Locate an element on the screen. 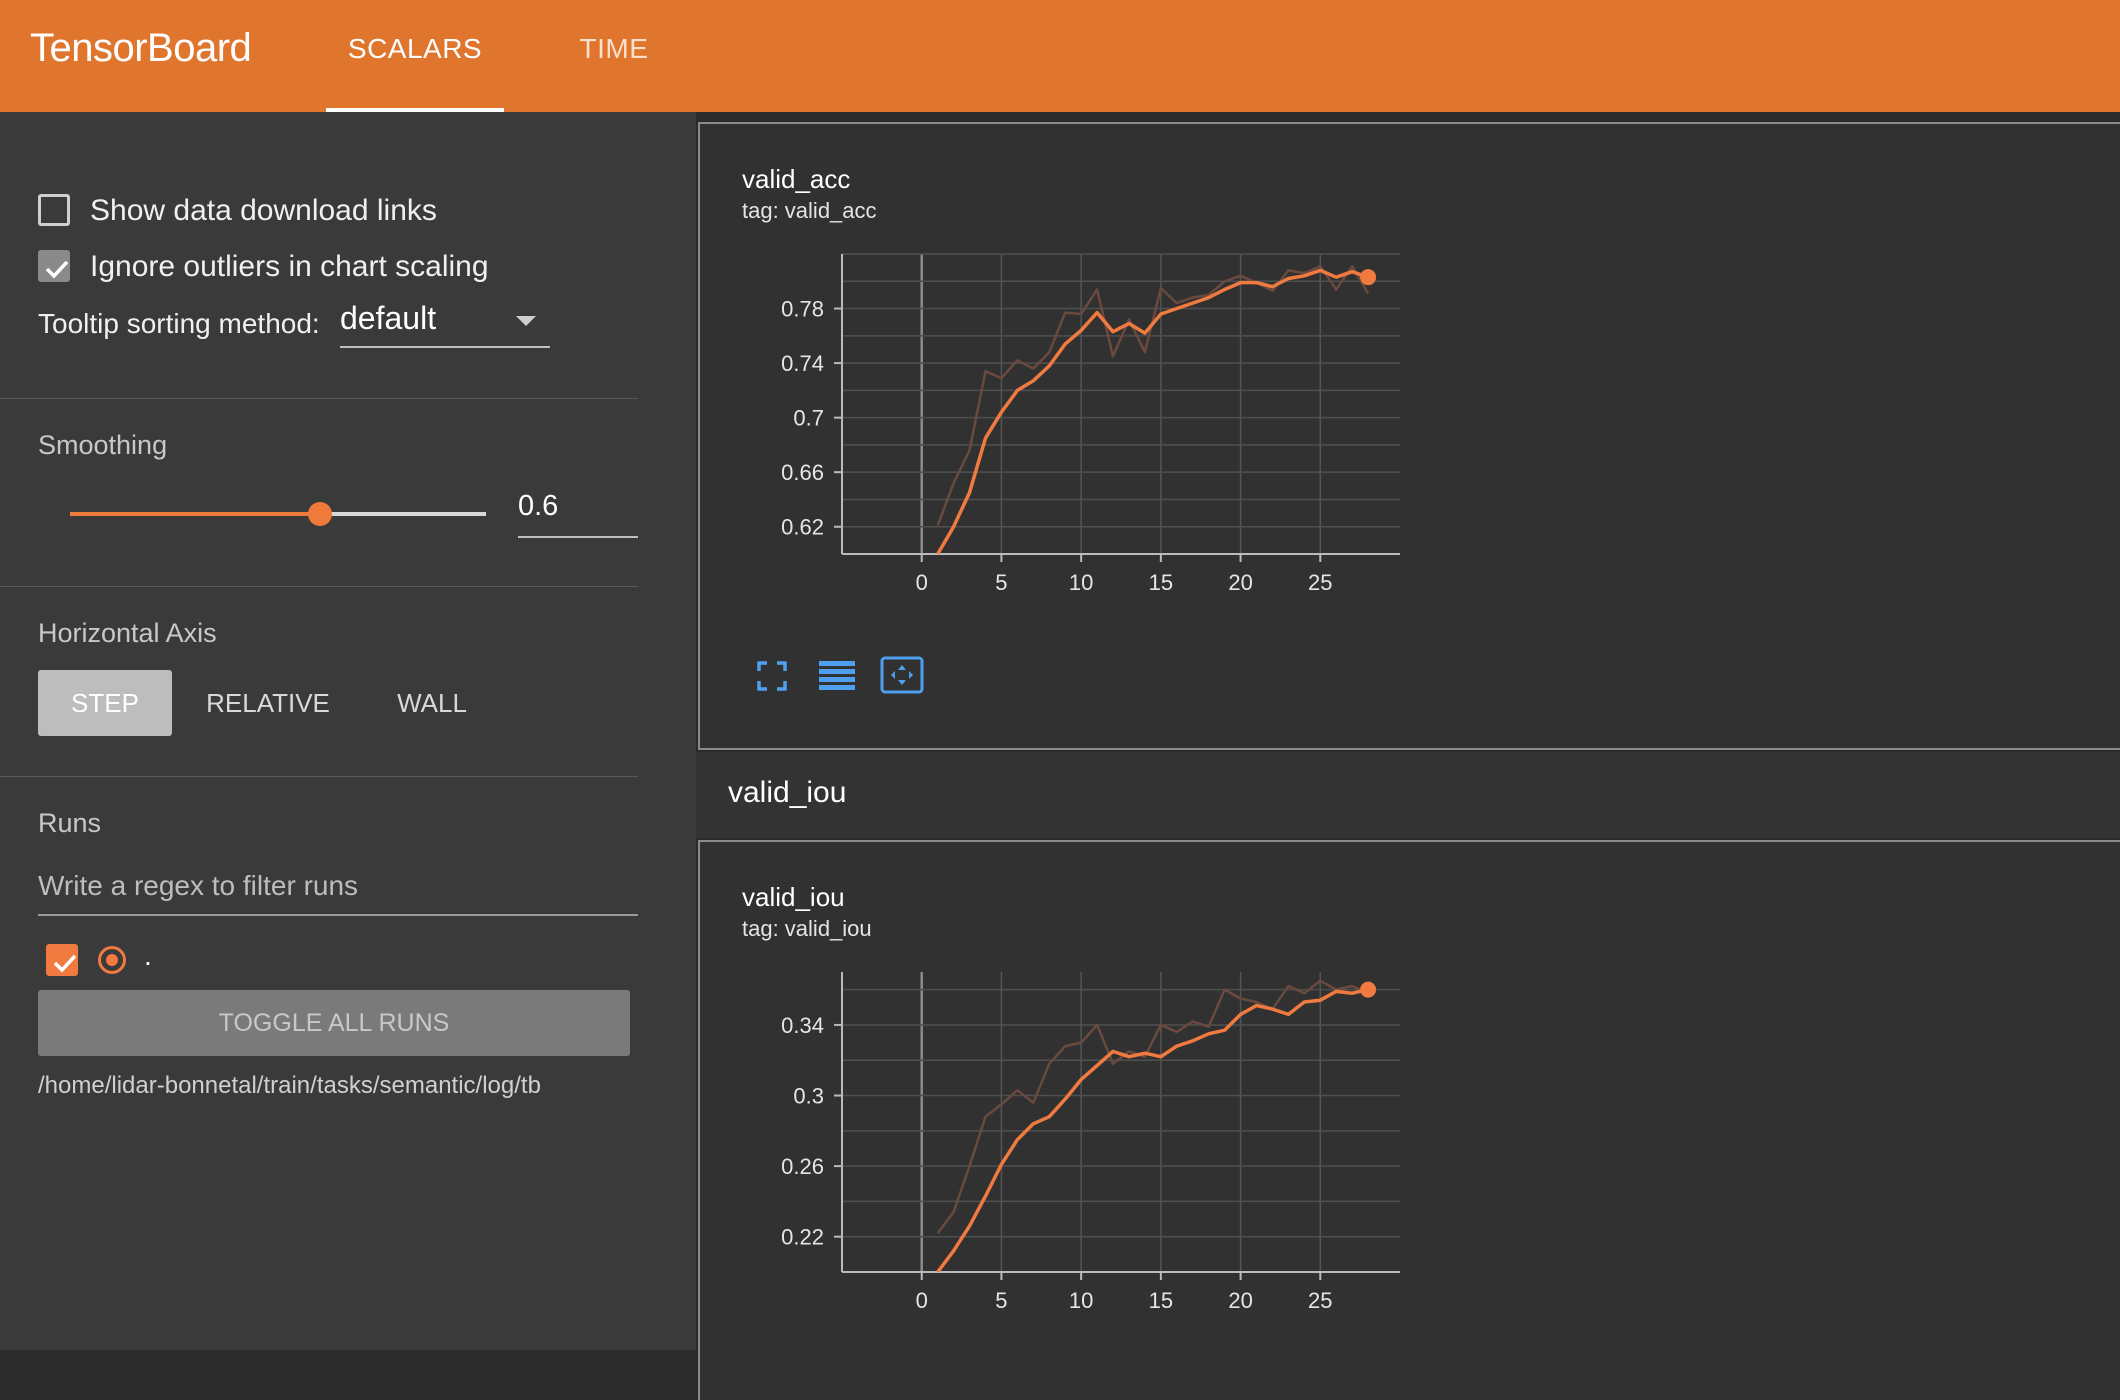 This screenshot has width=2120, height=1400. run-radio-button is located at coordinates (112, 960).